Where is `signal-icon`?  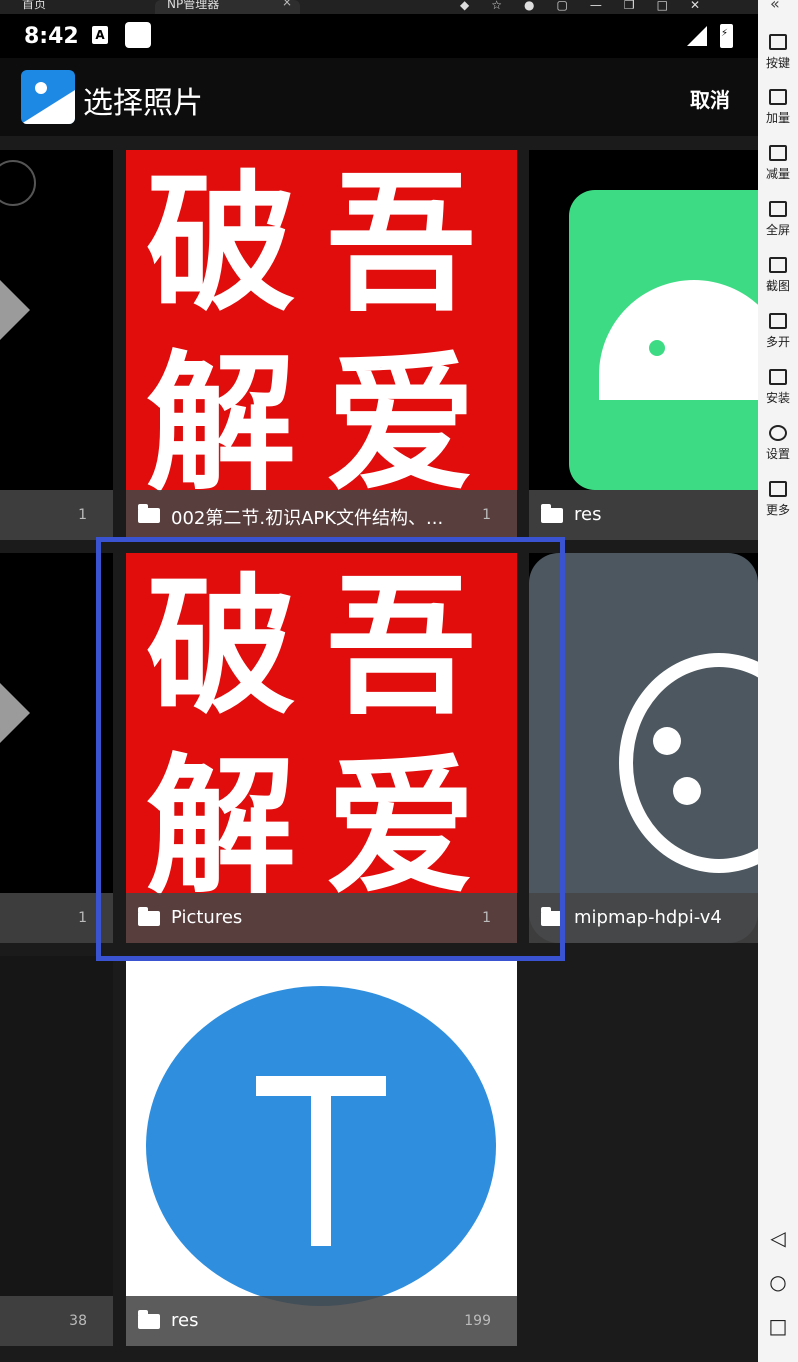
signal-icon is located at coordinates (697, 36).